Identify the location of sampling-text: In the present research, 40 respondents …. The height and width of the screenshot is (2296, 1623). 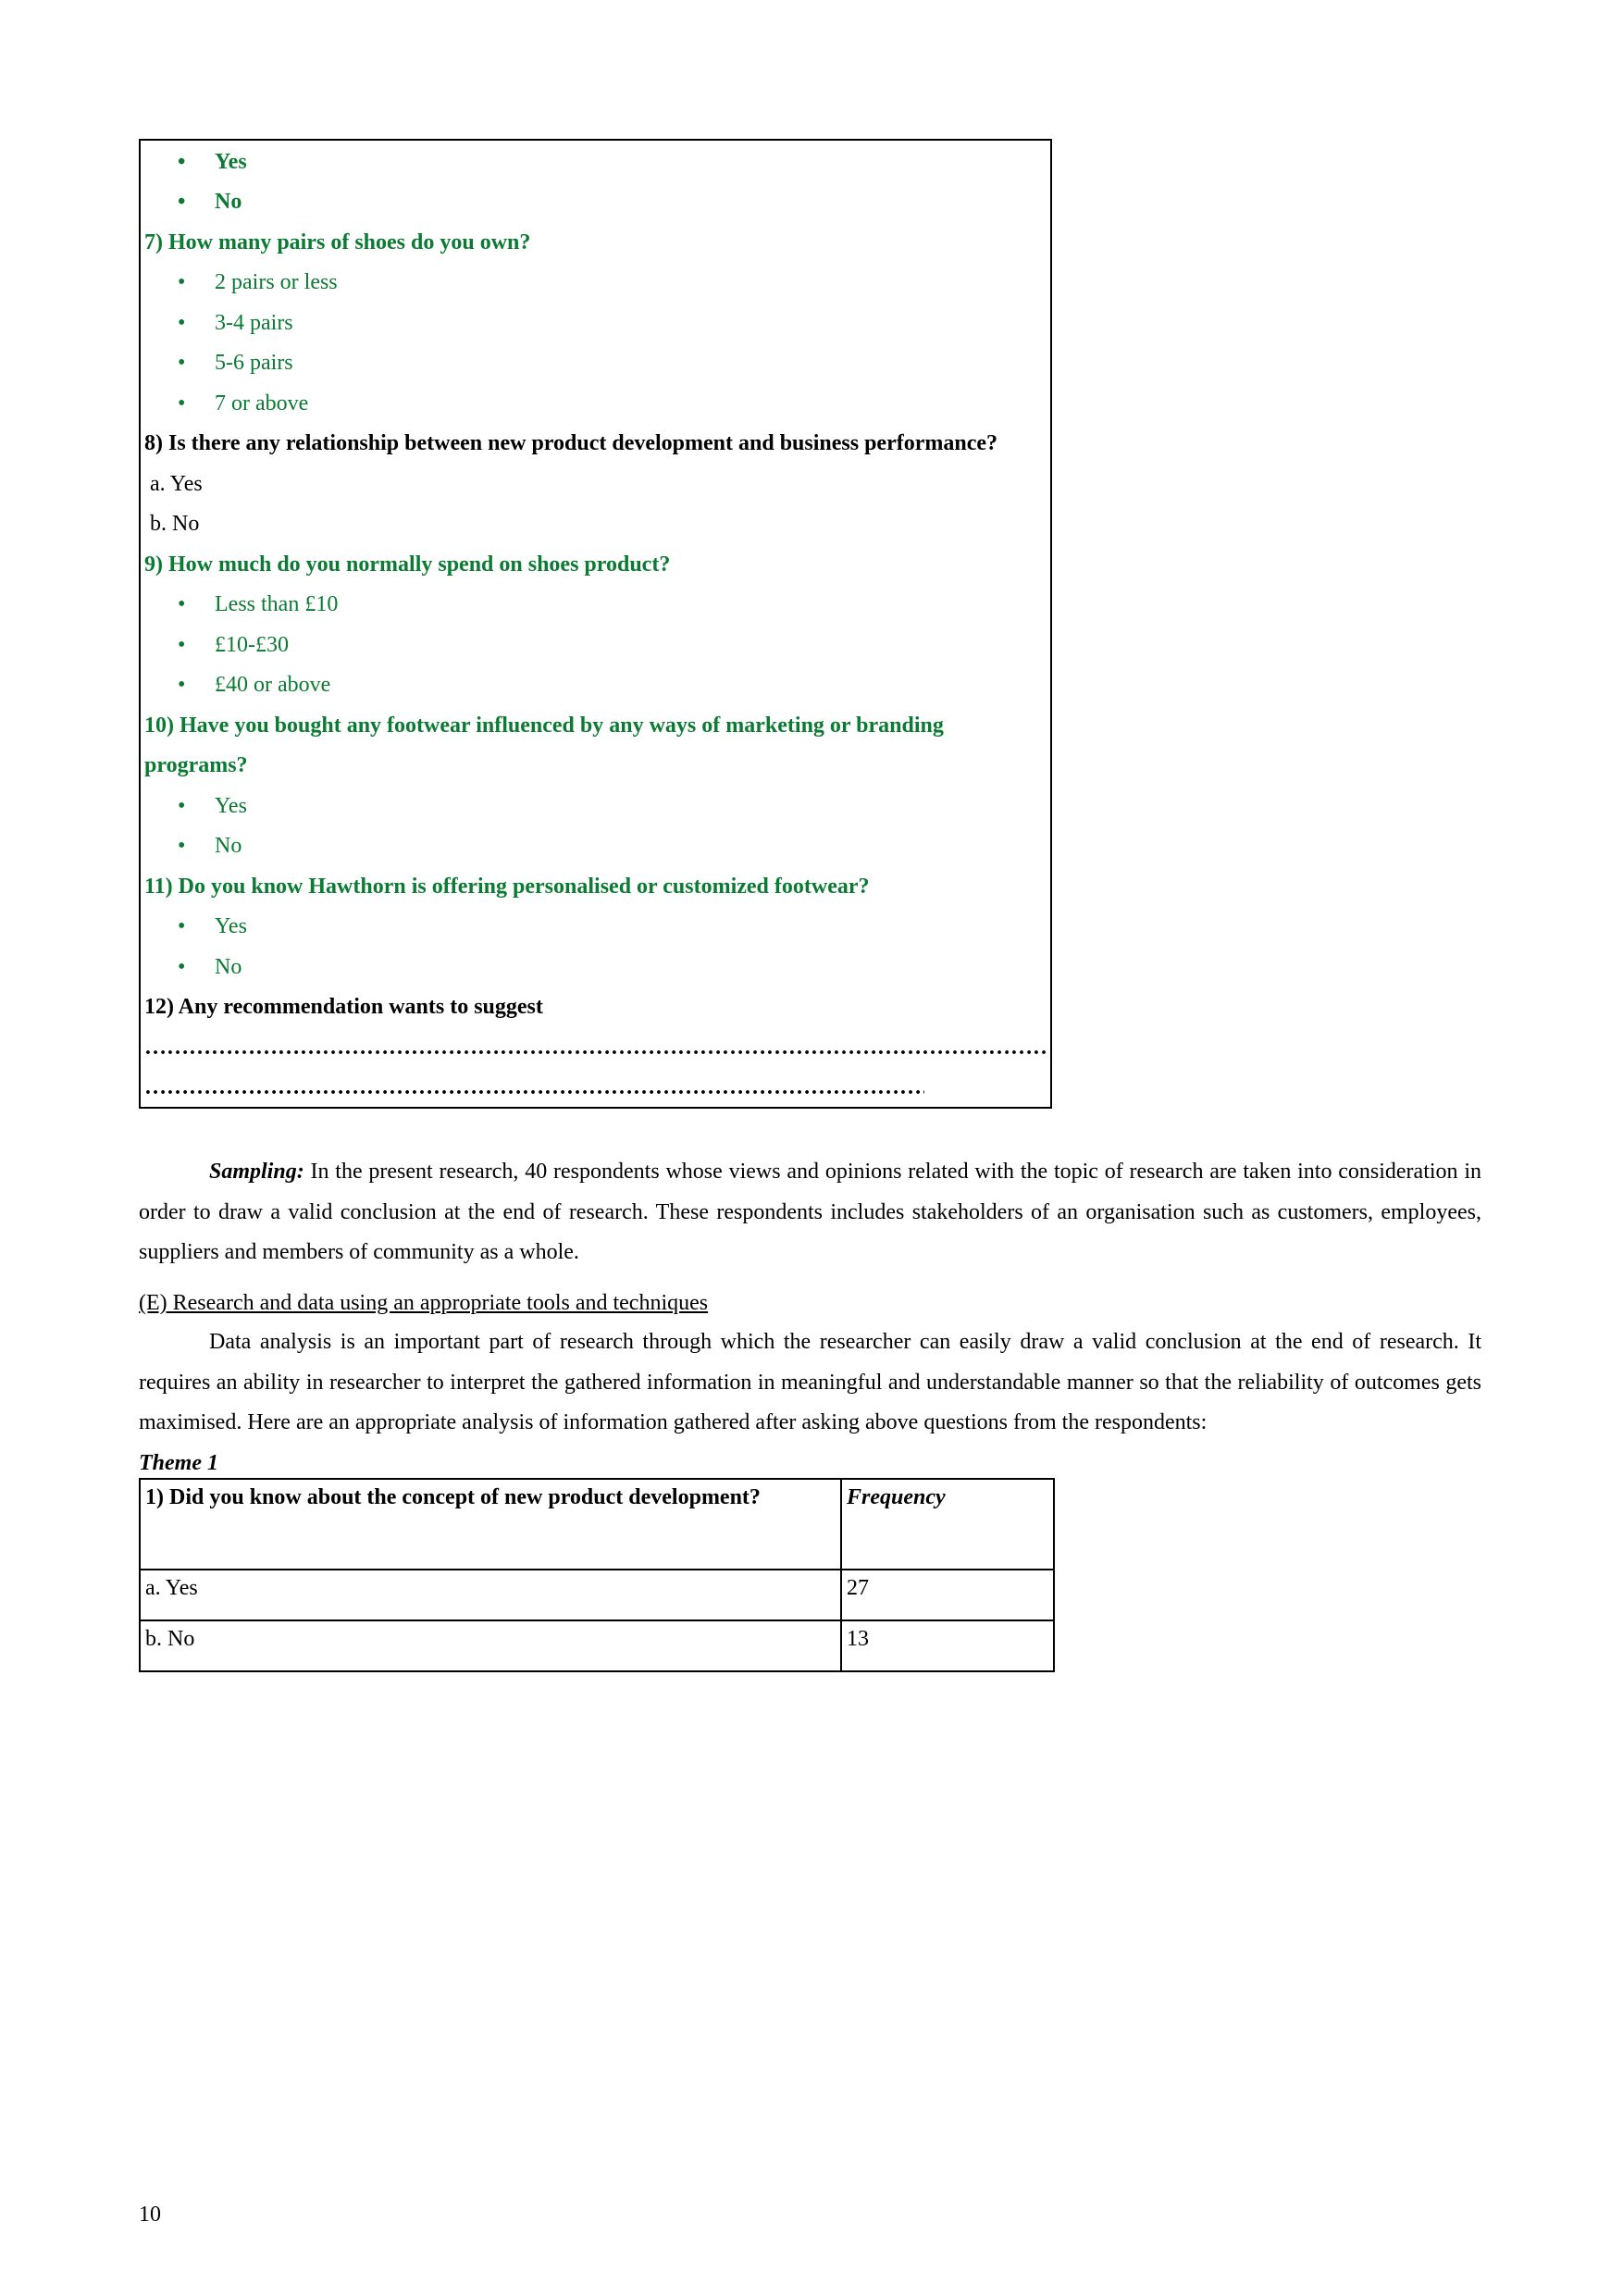
(810, 1212).